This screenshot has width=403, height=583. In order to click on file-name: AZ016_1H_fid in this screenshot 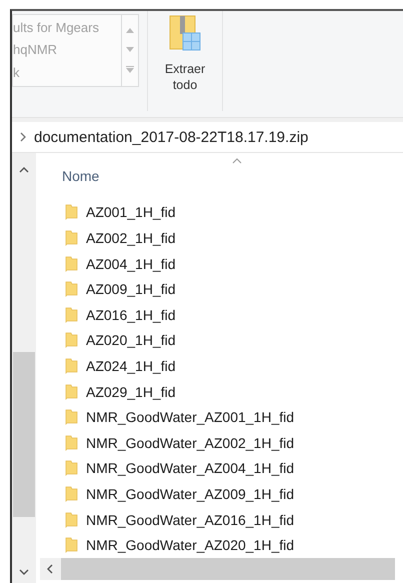, I will do `click(131, 314)`.